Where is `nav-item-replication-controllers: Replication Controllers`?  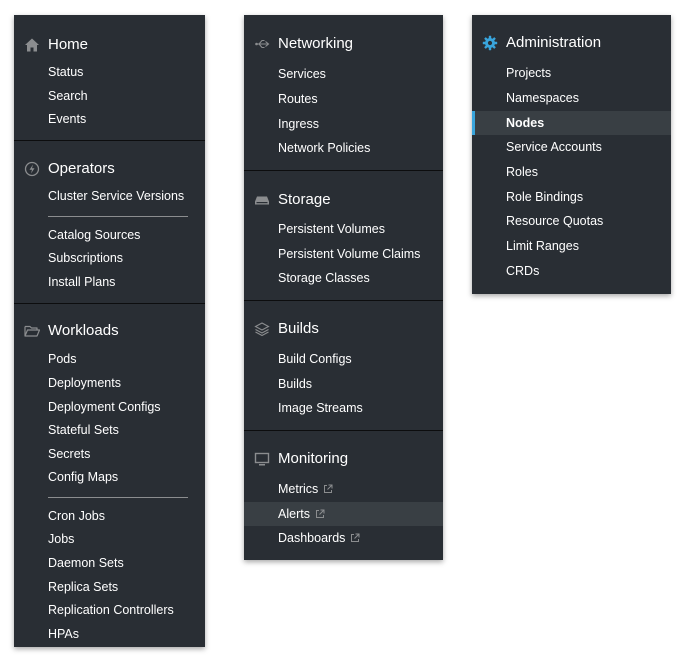
nav-item-replication-controllers: Replication Controllers is located at coordinates (109, 610).